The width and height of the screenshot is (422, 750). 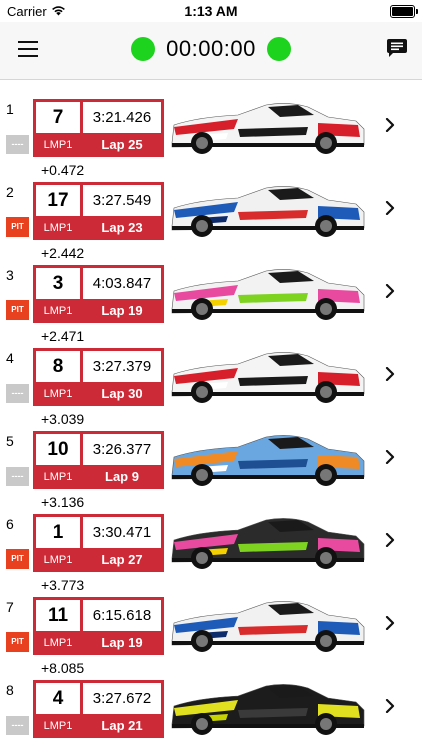 What do you see at coordinates (142, 49) in the screenshot?
I see `status-light-left-icon` at bounding box center [142, 49].